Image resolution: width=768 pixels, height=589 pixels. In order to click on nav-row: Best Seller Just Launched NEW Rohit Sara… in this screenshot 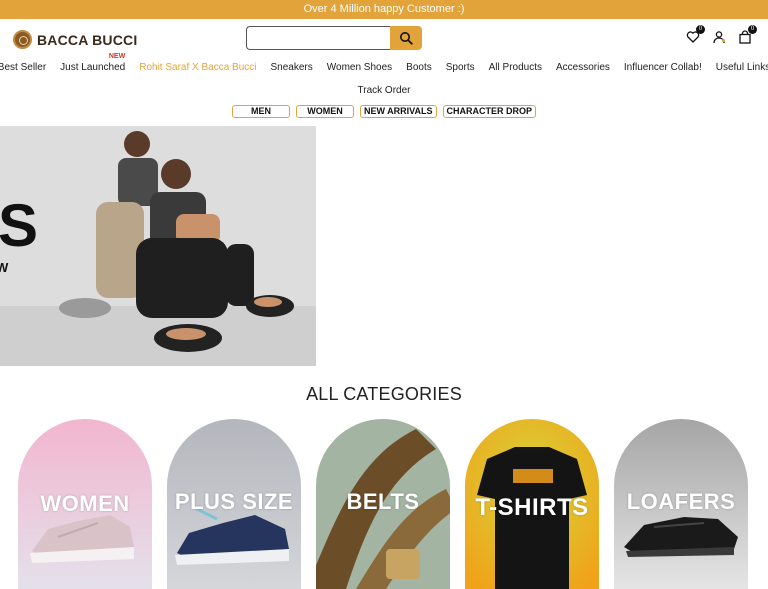, I will do `click(384, 63)`.